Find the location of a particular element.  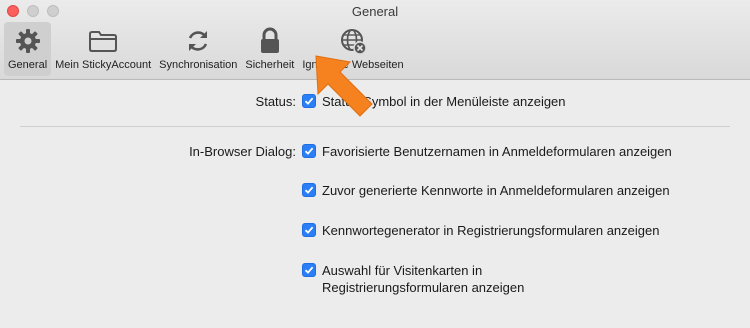

tab-general-label: General is located at coordinates (28, 65).